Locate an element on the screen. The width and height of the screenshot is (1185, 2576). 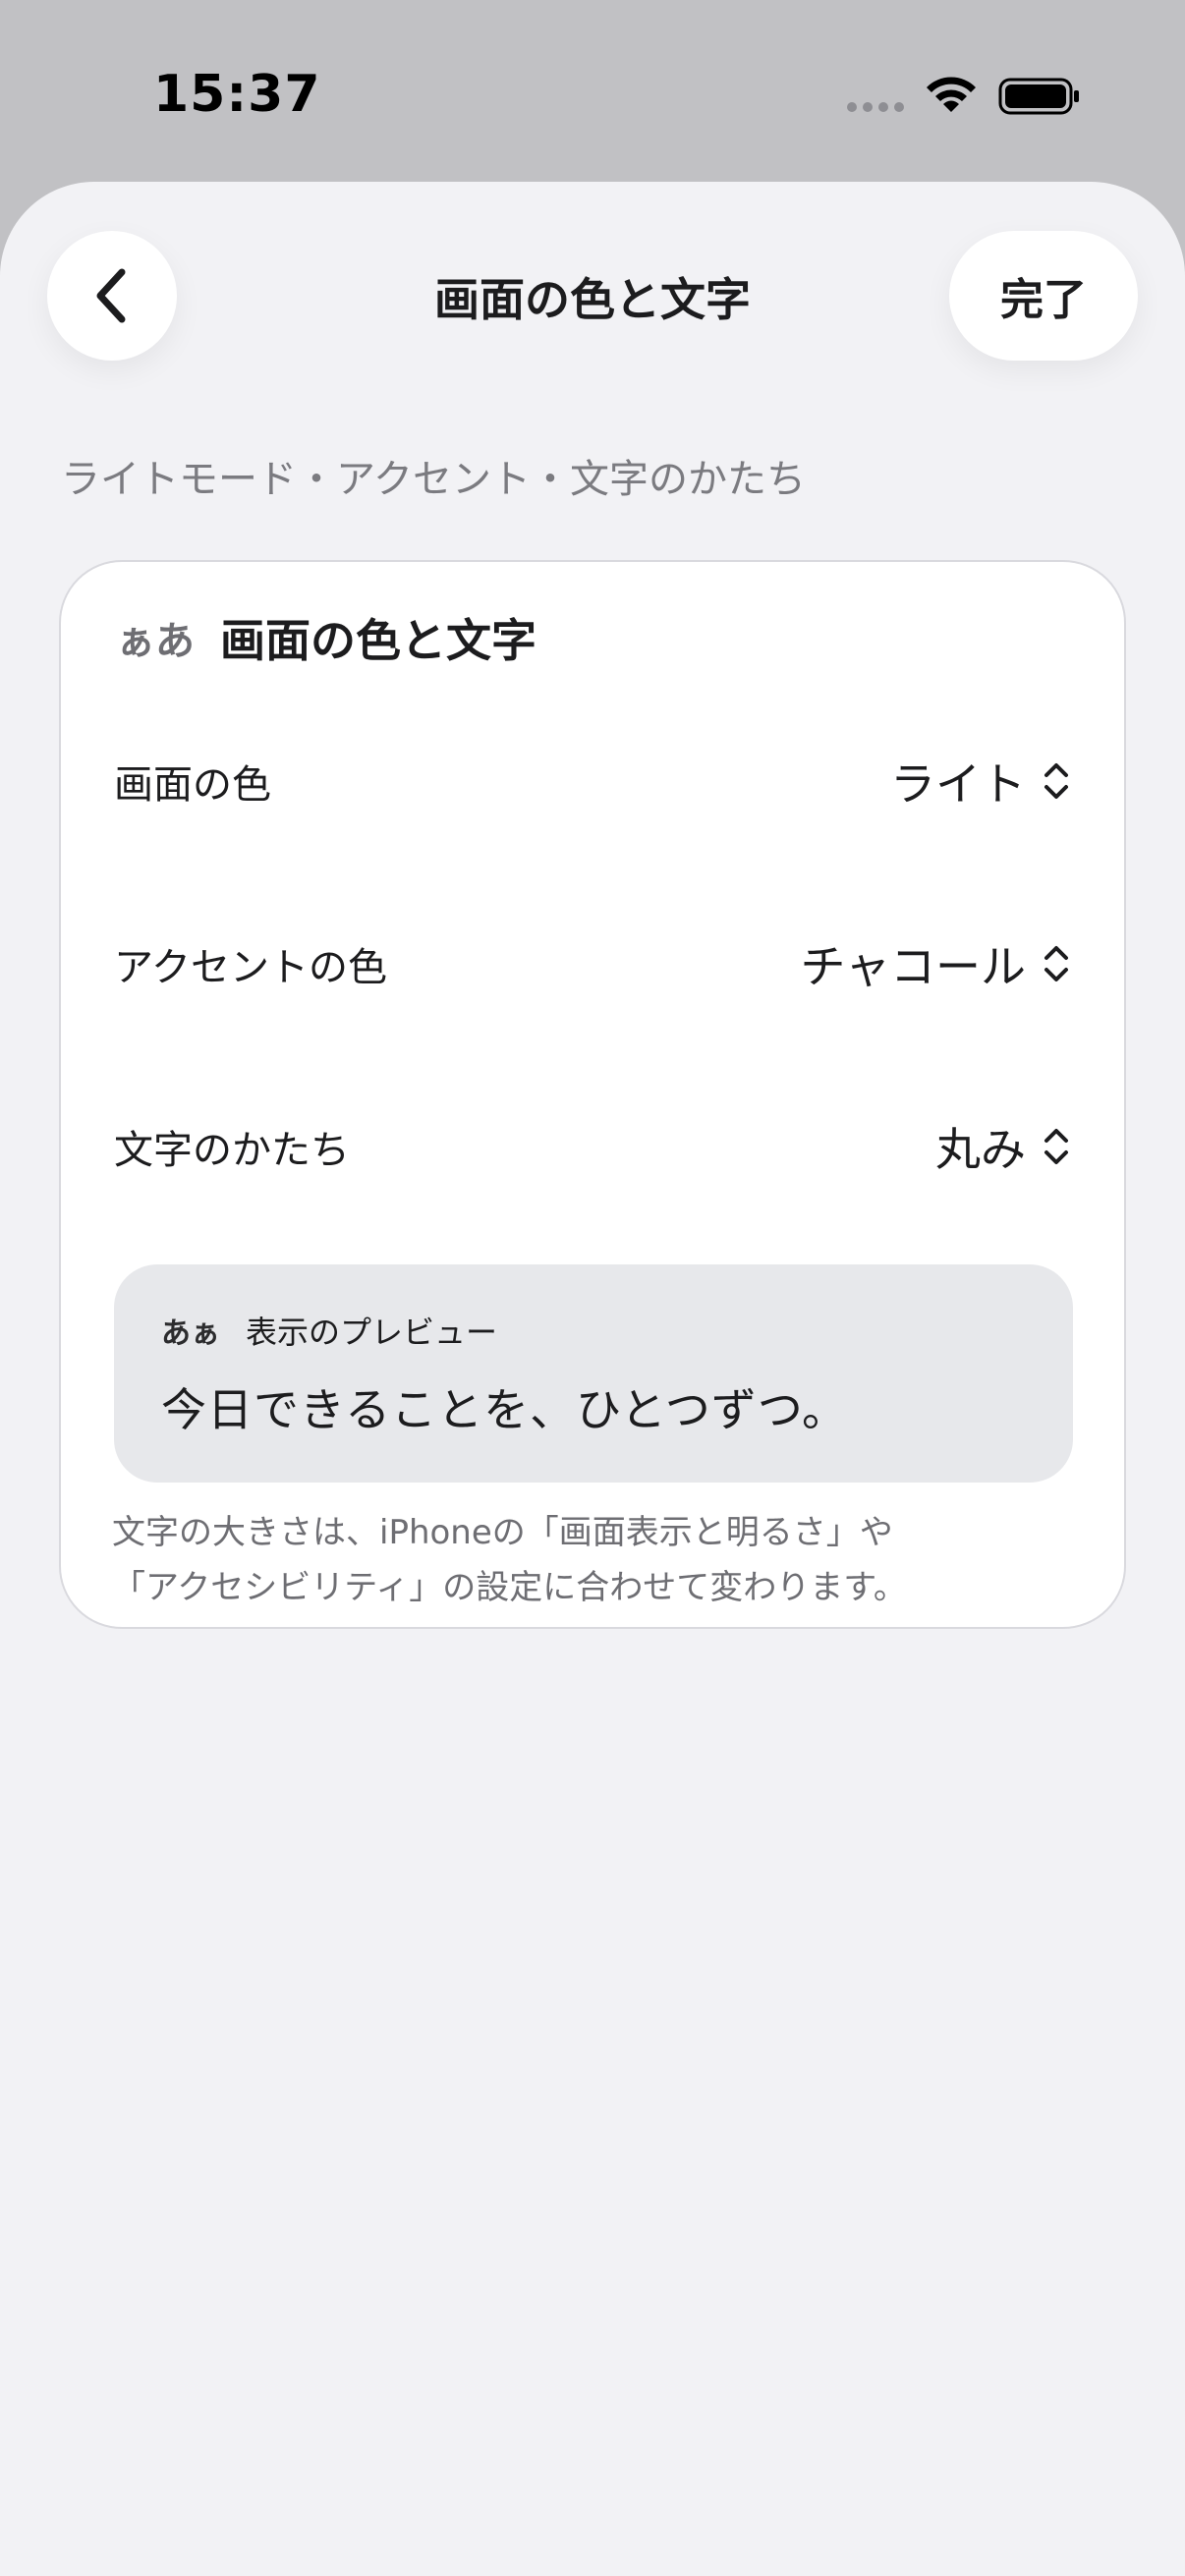
font-size-note-line-1: 文字の大きさは、iPhoneの「画面表示と明るさ」や is located at coordinates (503, 1532).